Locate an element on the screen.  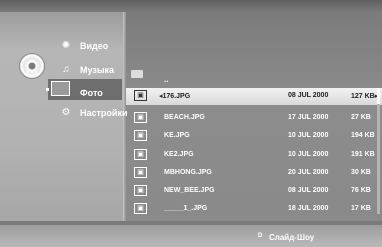
file-date: 18 JUL 2000 is located at coordinates (308, 208).